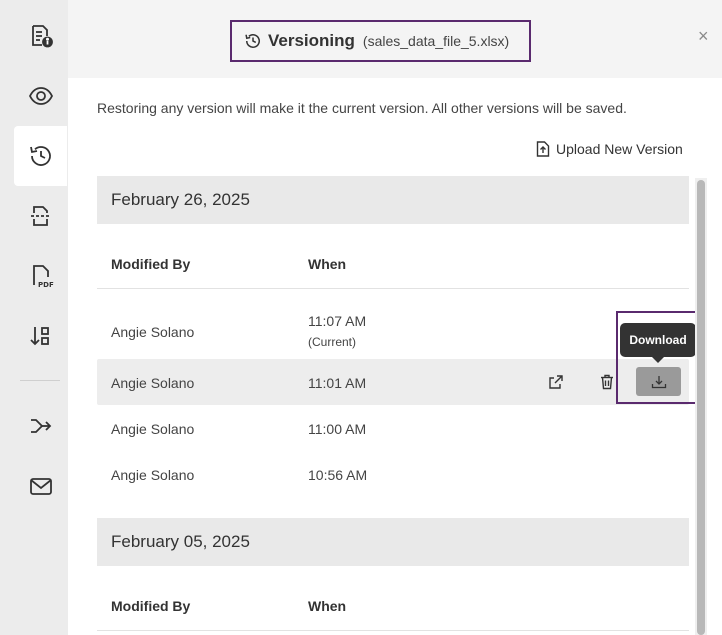  Describe the element at coordinates (619, 149) in the screenshot. I see `upload-new-version-label: Upload New Version` at that location.